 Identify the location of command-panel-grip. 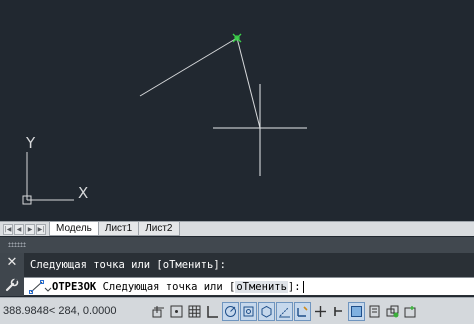
(237, 245).